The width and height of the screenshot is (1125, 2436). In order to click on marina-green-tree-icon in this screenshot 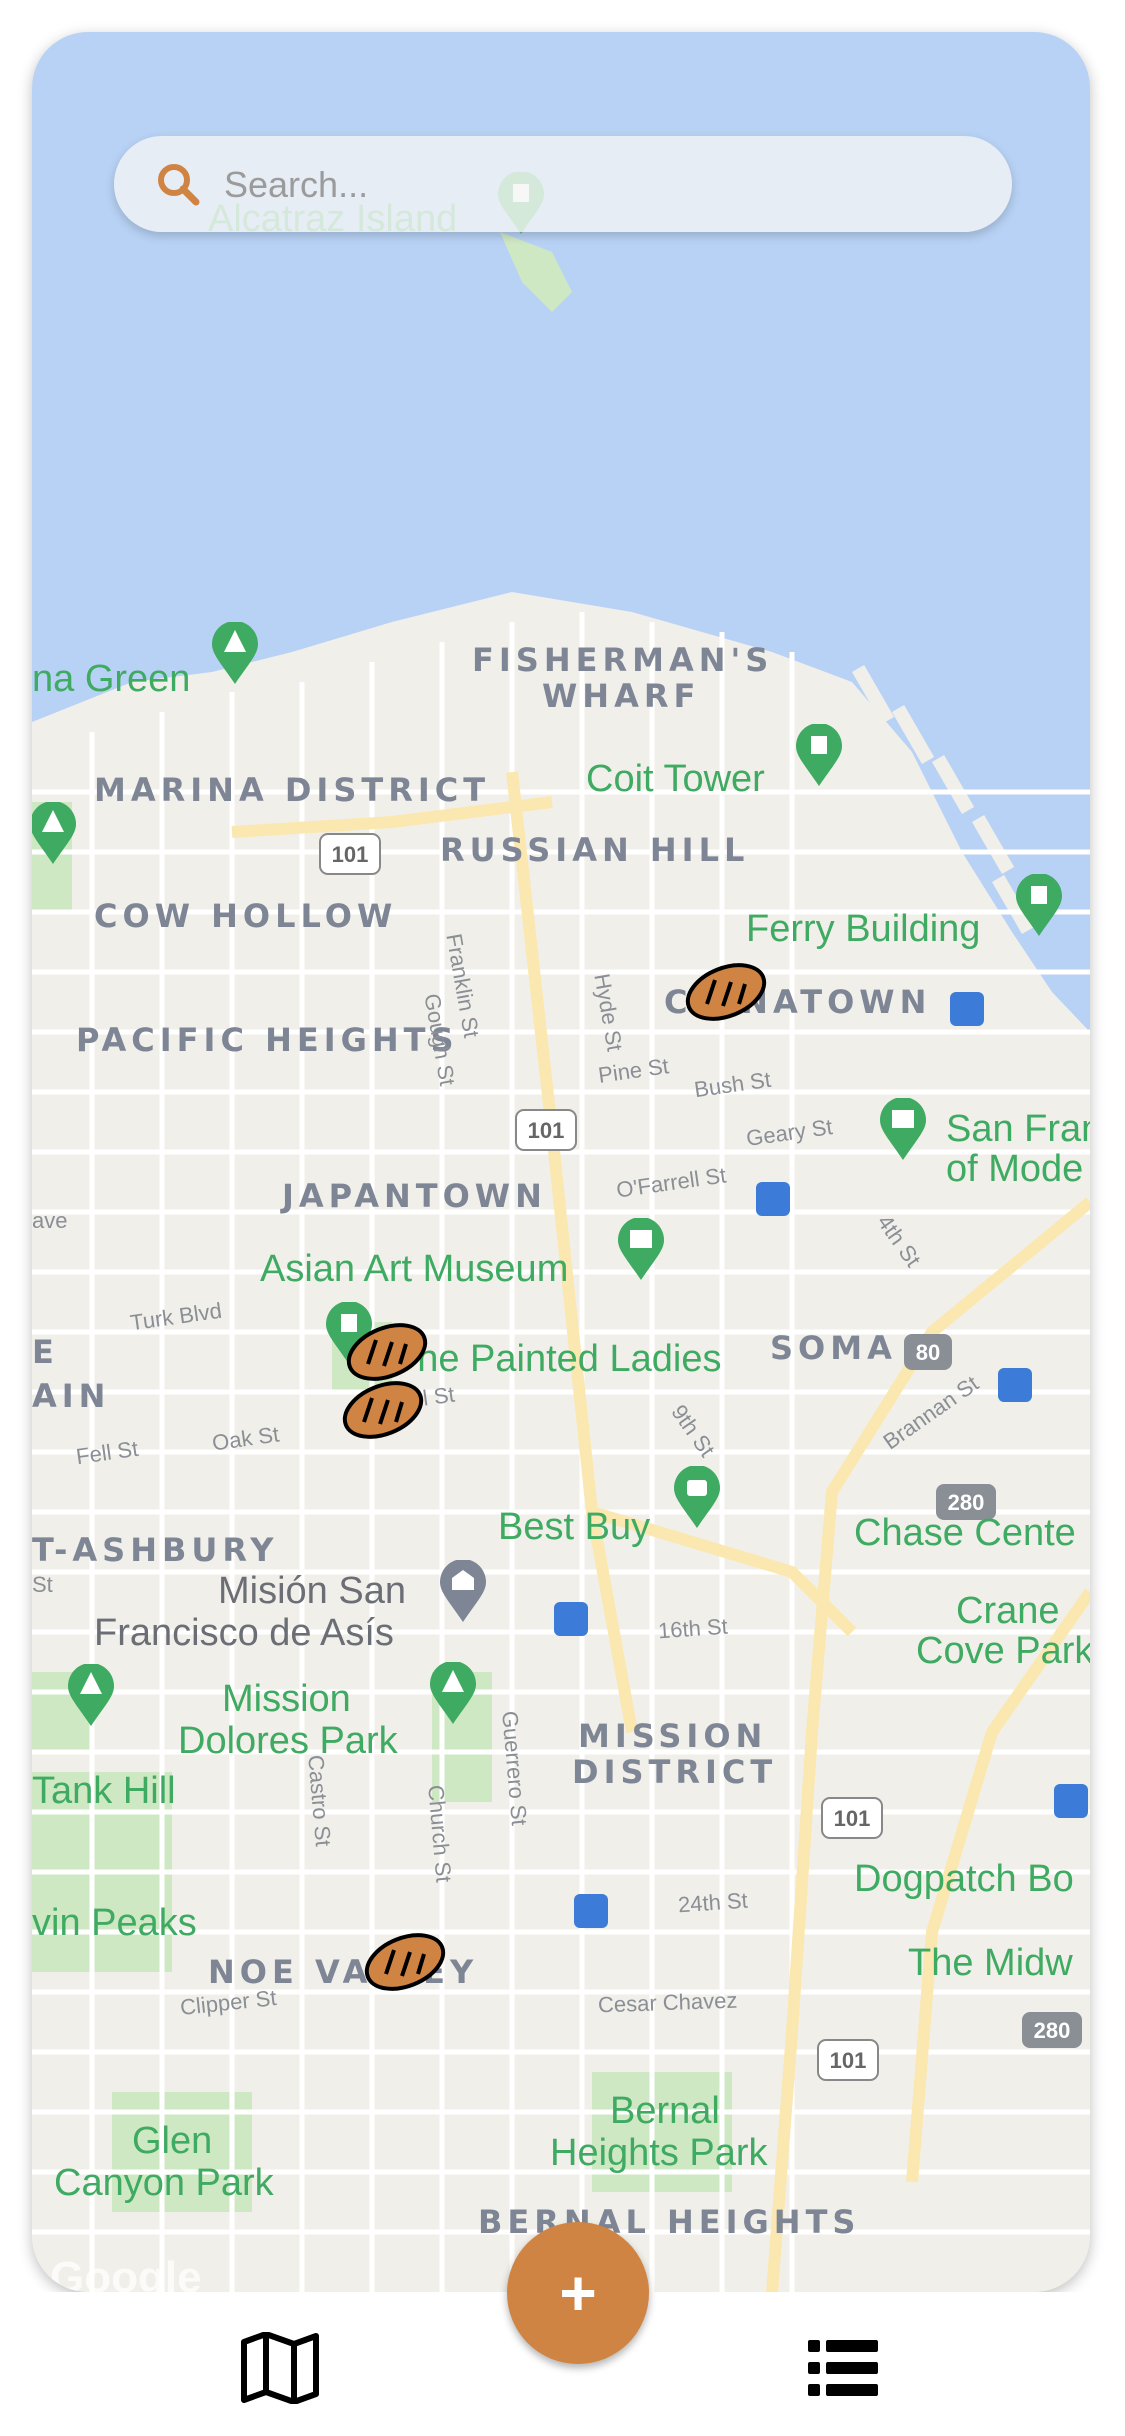, I will do `click(235, 654)`.